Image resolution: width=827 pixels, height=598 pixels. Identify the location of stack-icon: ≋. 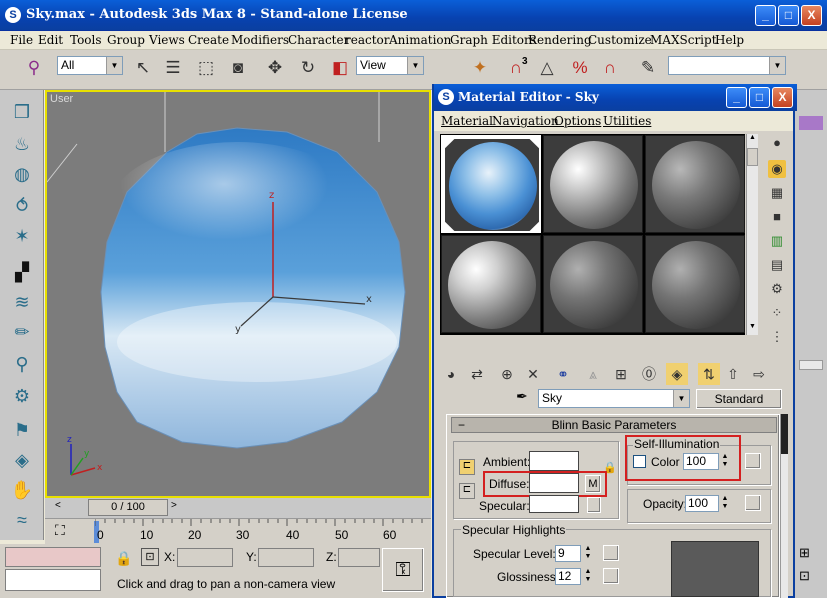
(22, 302).